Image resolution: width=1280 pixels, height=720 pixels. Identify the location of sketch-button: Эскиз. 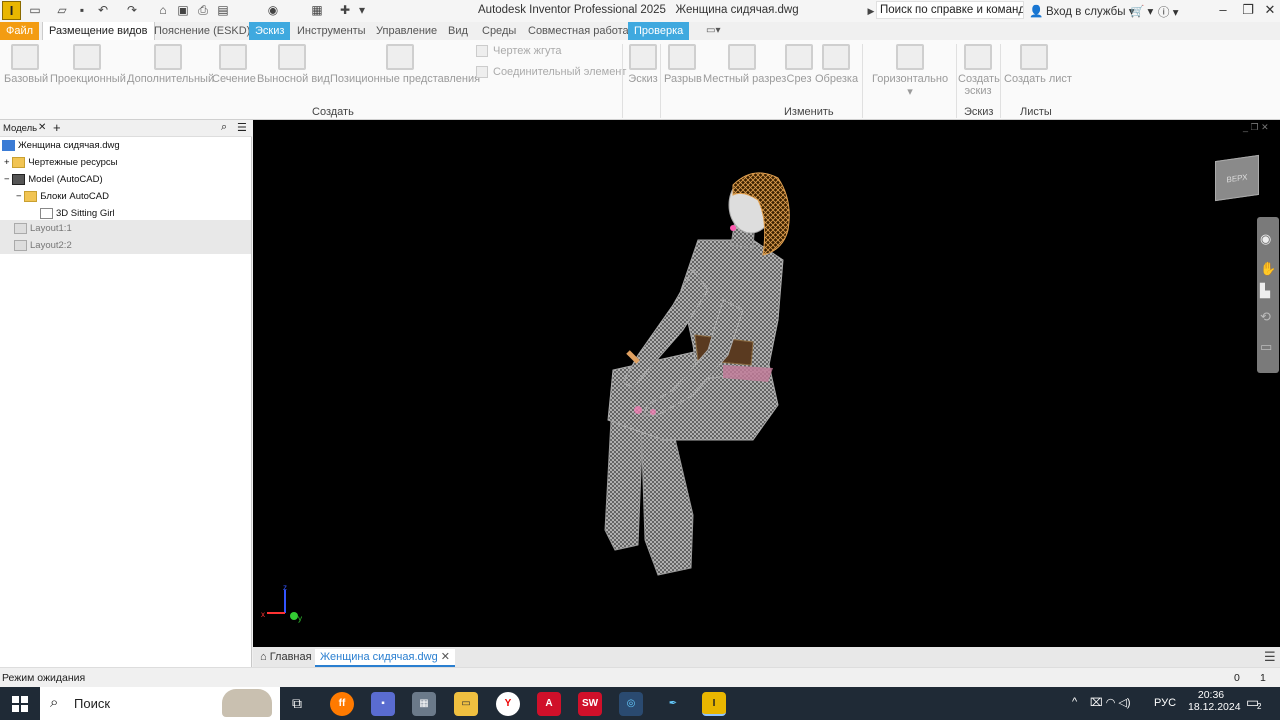
(643, 64).